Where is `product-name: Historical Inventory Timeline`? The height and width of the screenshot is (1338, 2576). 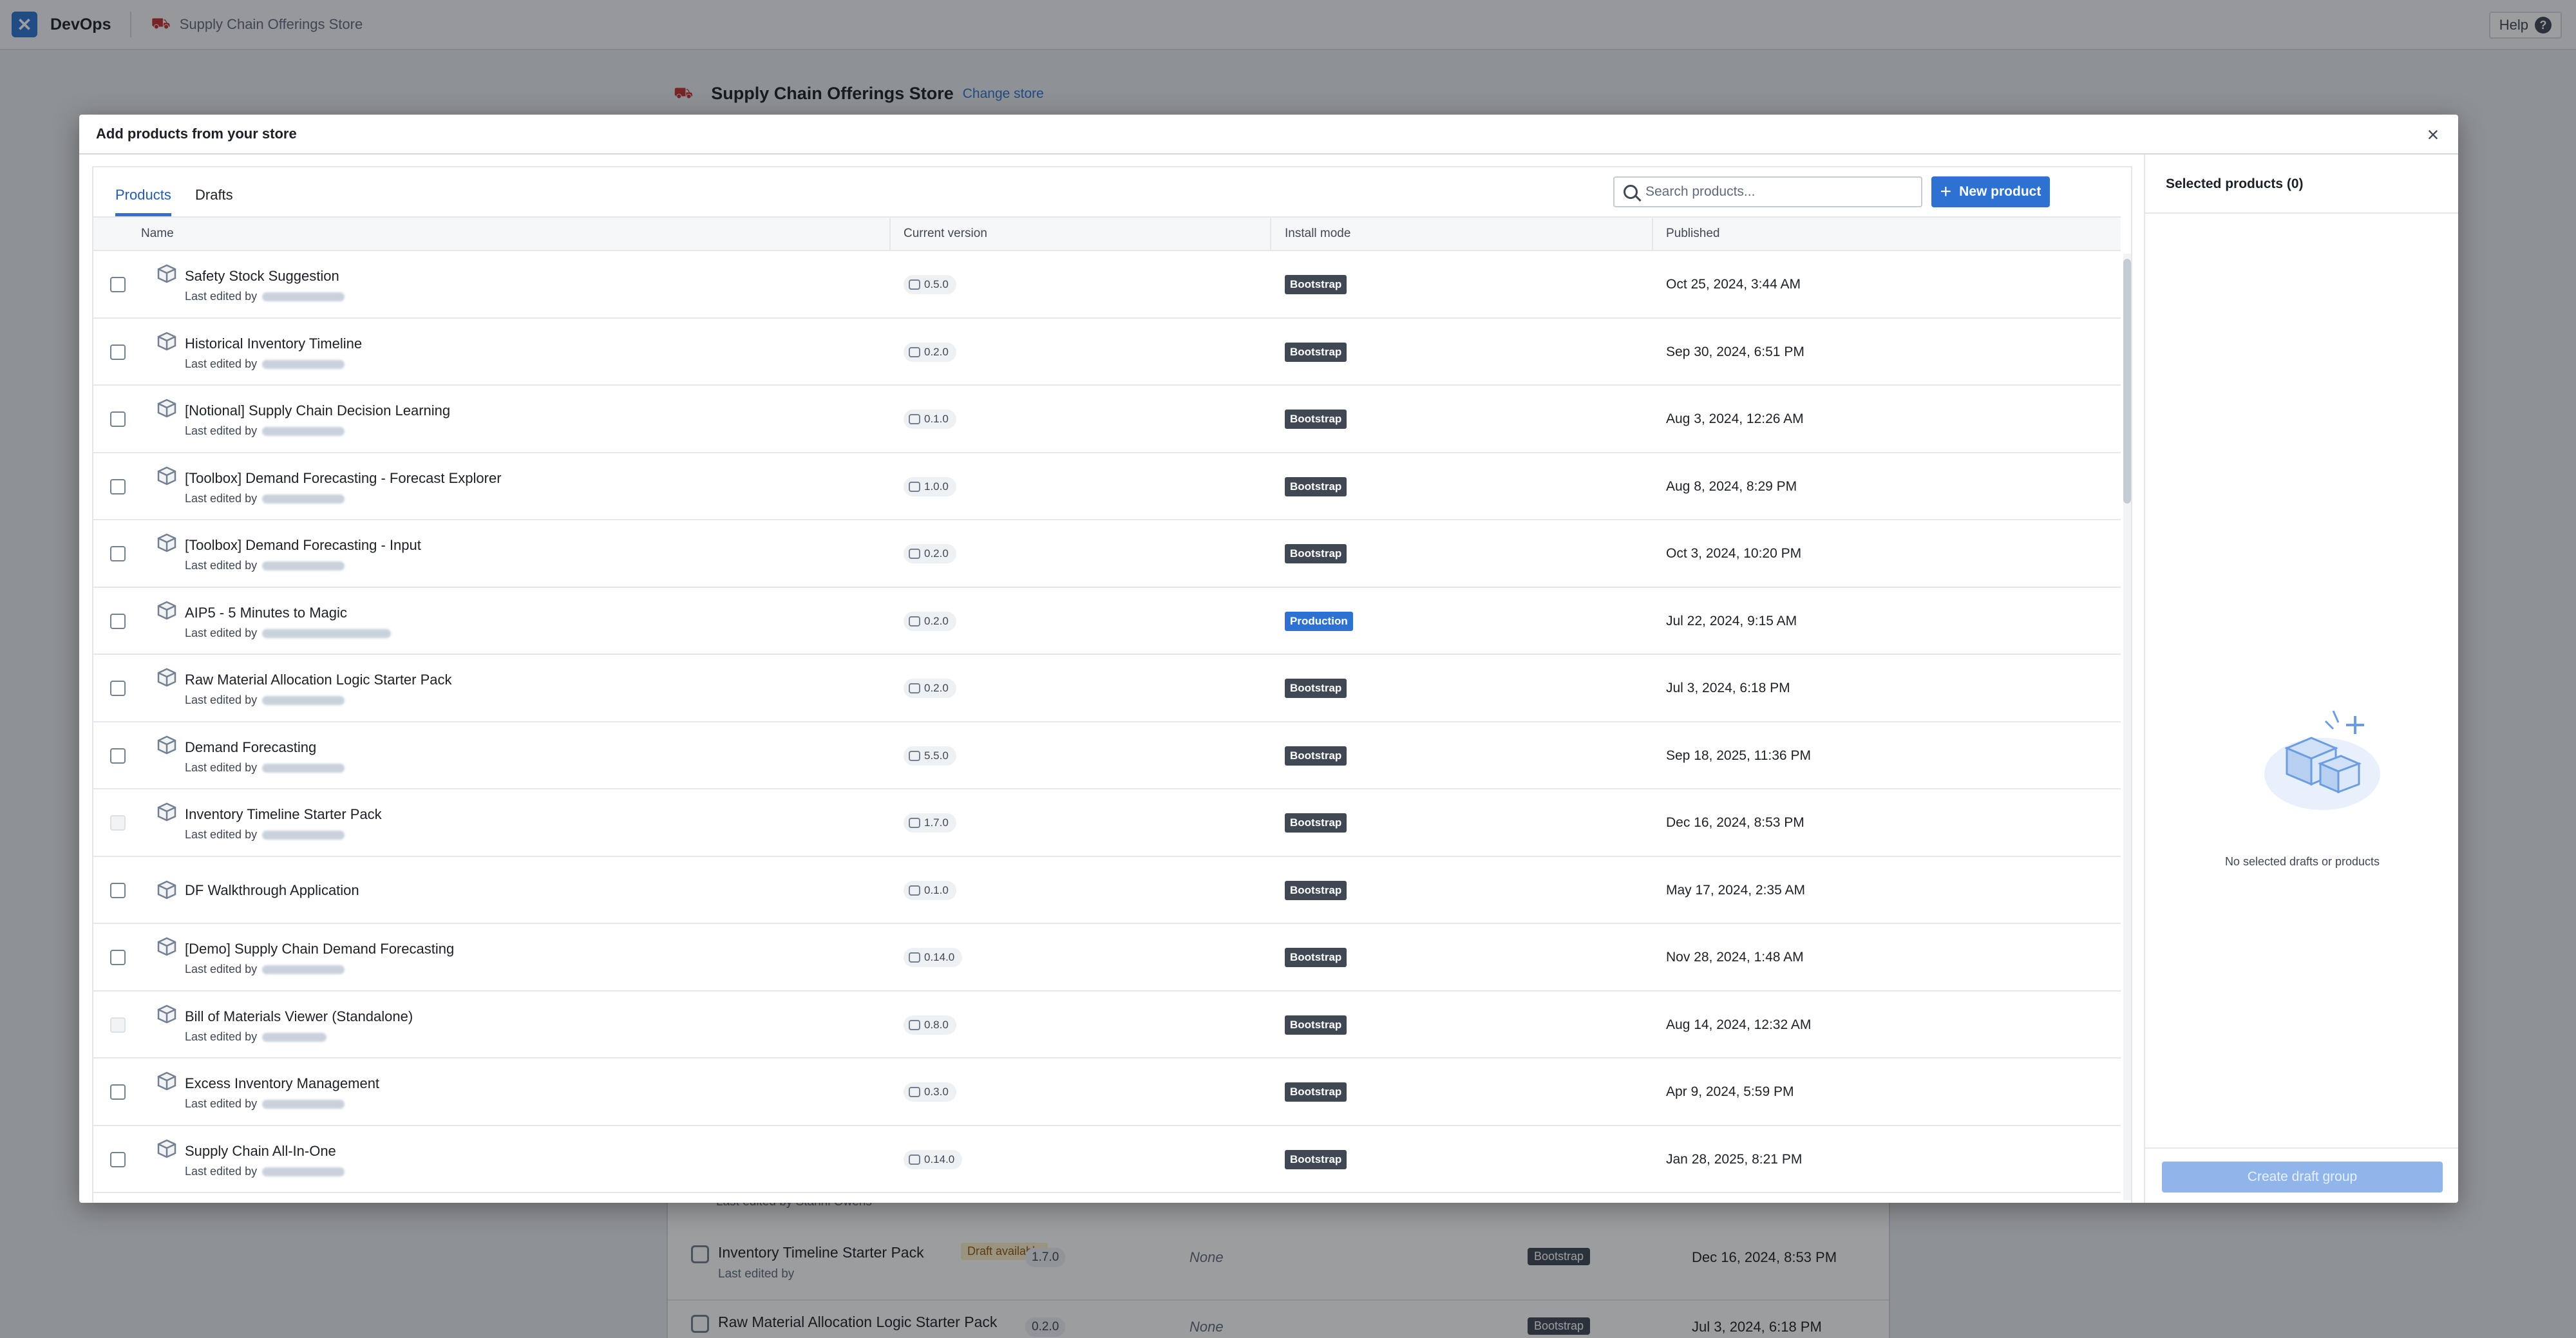
product-name: Historical Inventory Timeline is located at coordinates (273, 343).